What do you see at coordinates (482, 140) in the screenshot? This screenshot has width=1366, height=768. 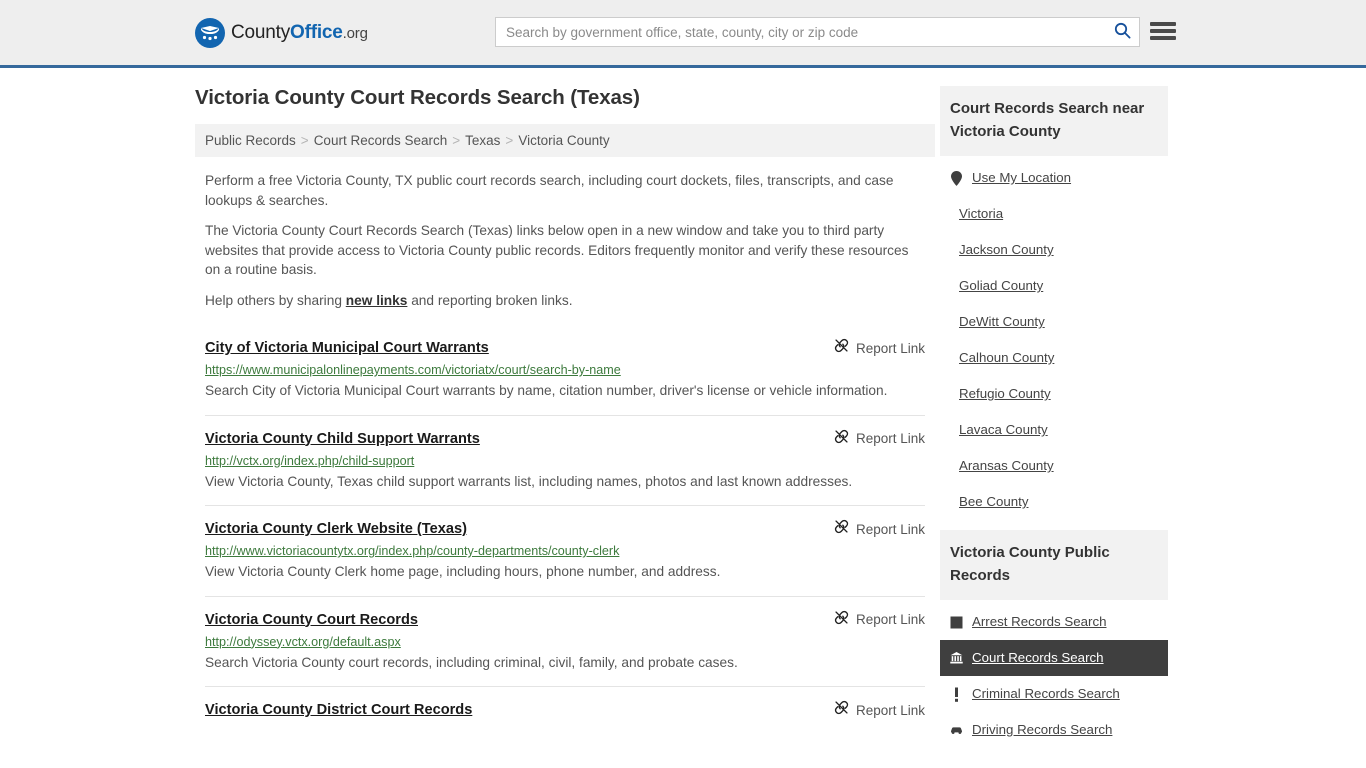 I see `breadcrumb-item-texas: Texas` at bounding box center [482, 140].